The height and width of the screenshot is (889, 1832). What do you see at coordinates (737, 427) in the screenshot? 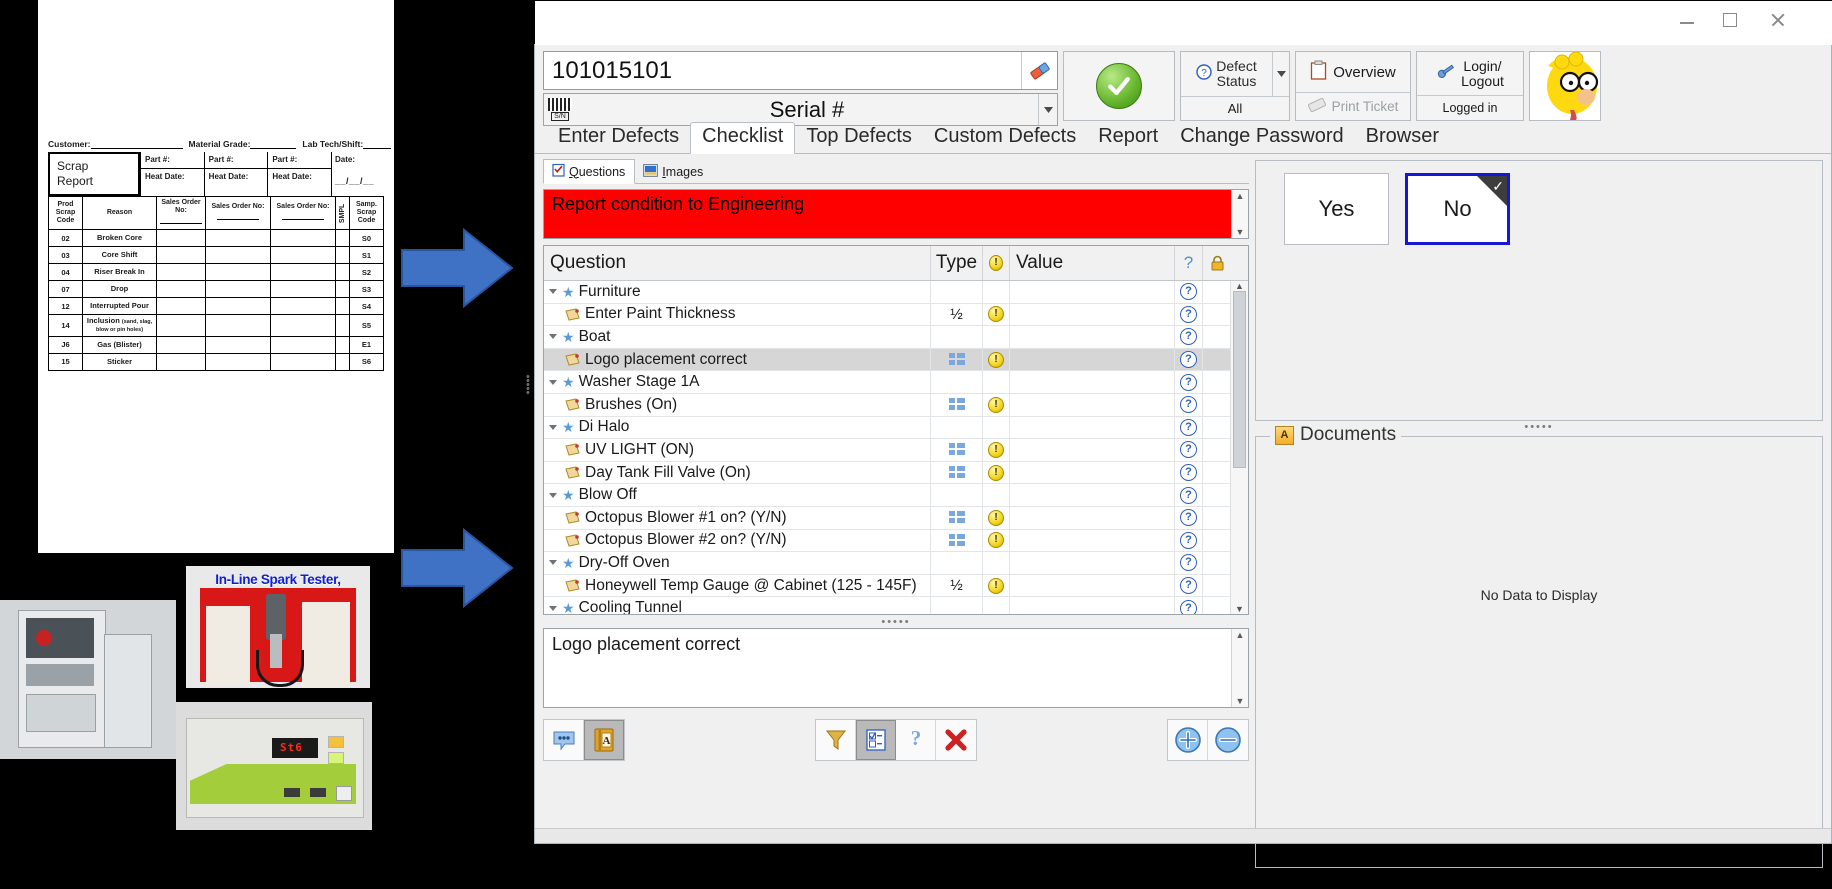
I see `grid-cell-question: ★ Di Halo` at bounding box center [737, 427].